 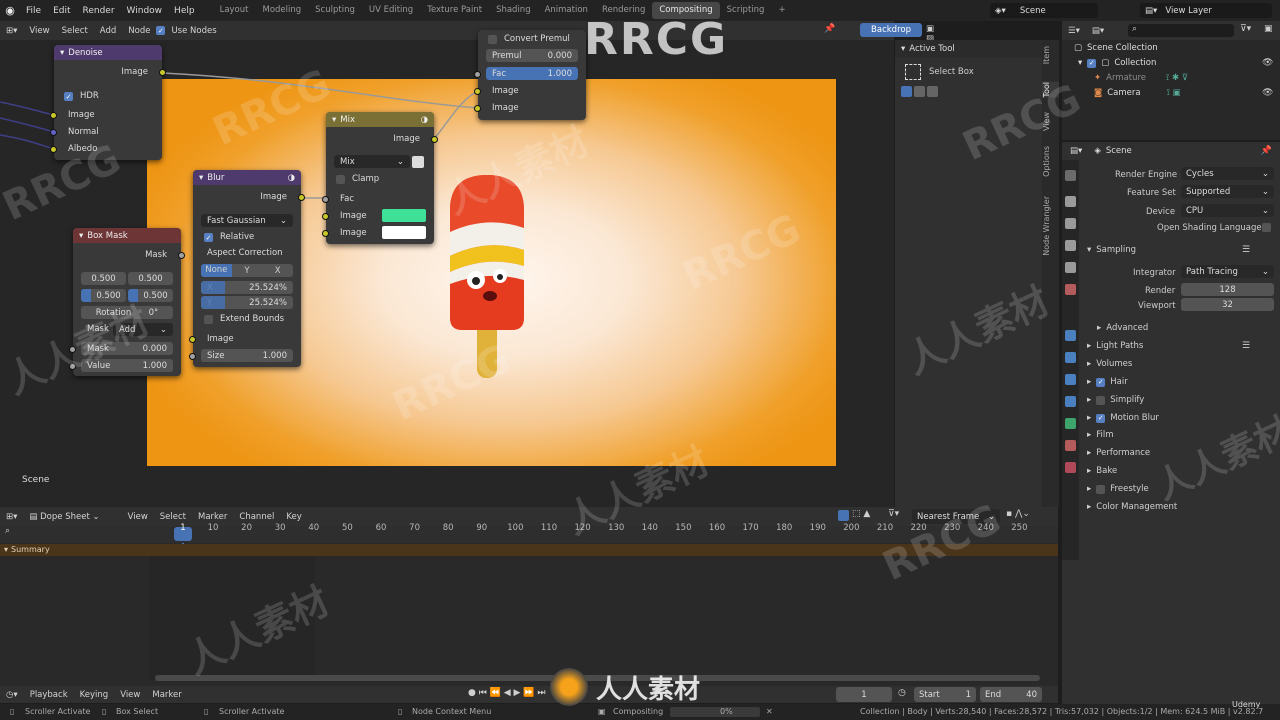 I want to click on view-layer-selector: ▤▾ View Layer, so click(x=1206, y=10).